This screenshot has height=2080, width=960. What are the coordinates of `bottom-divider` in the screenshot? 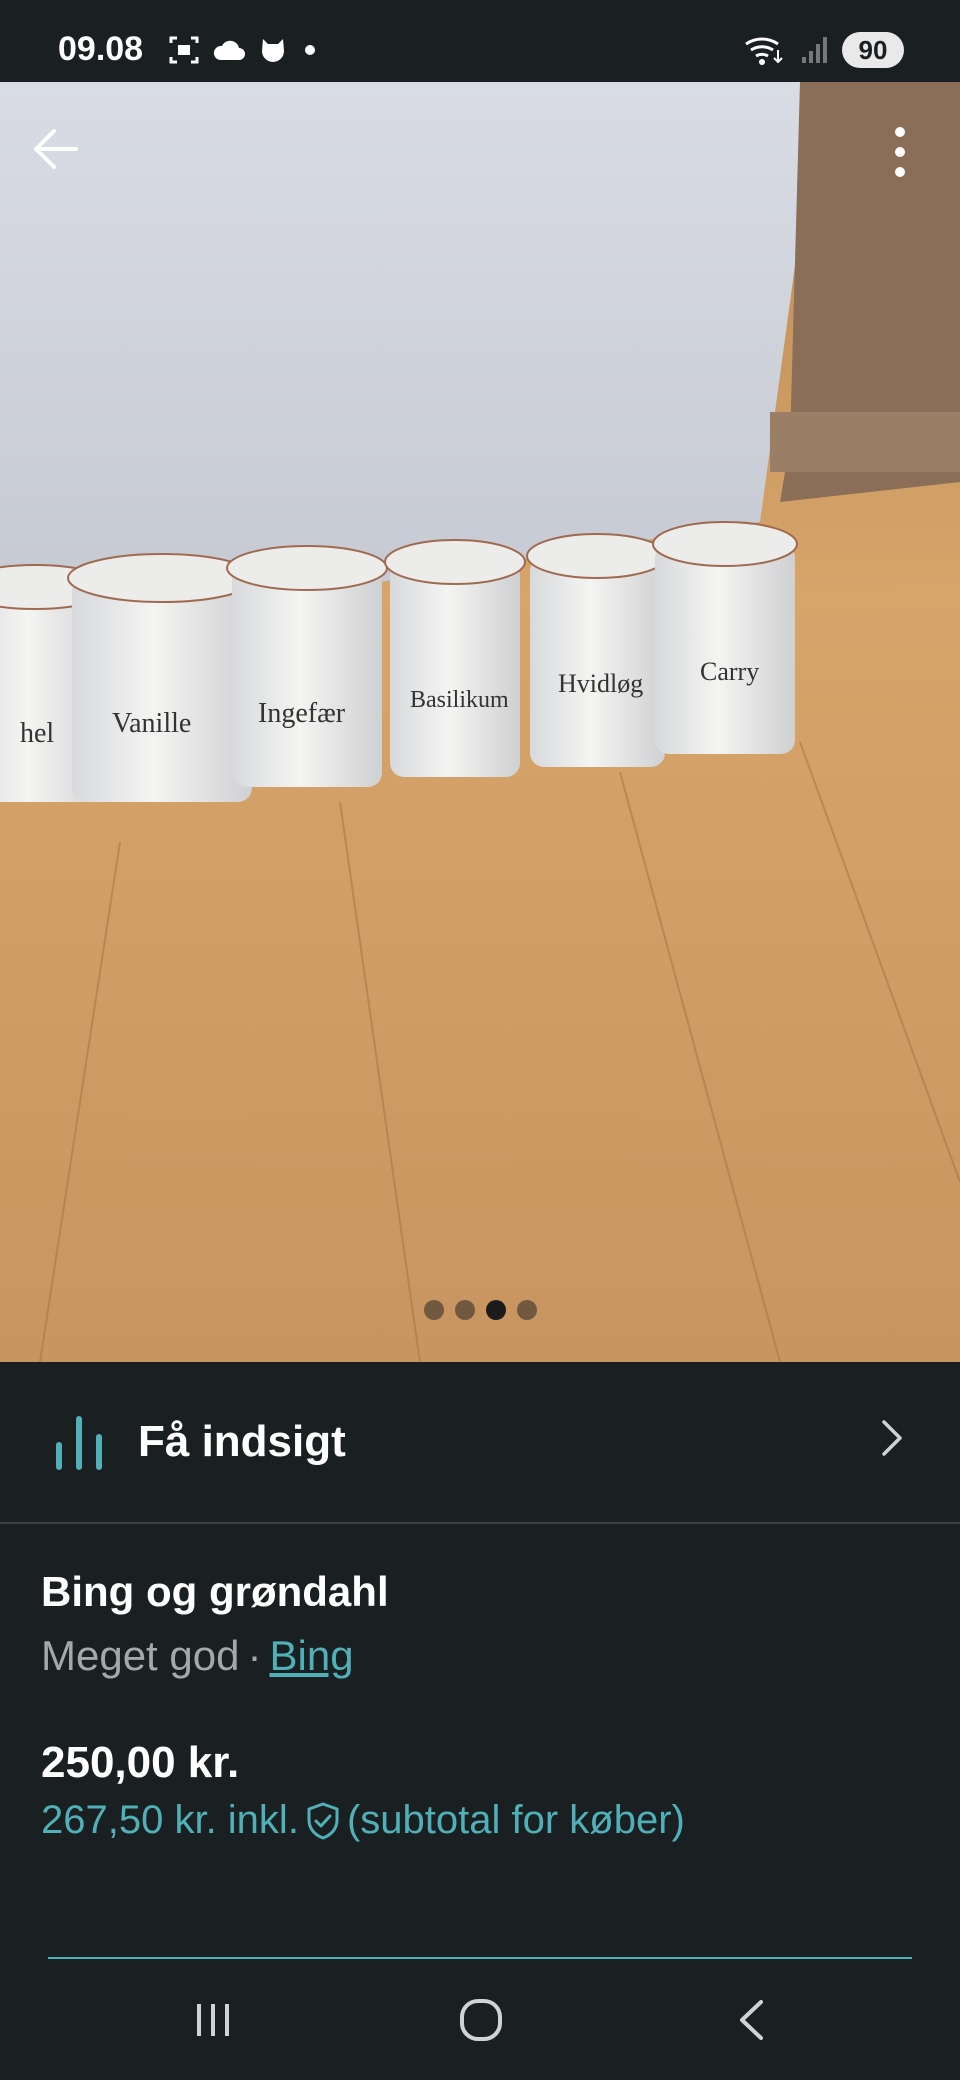 It's located at (480, 1958).